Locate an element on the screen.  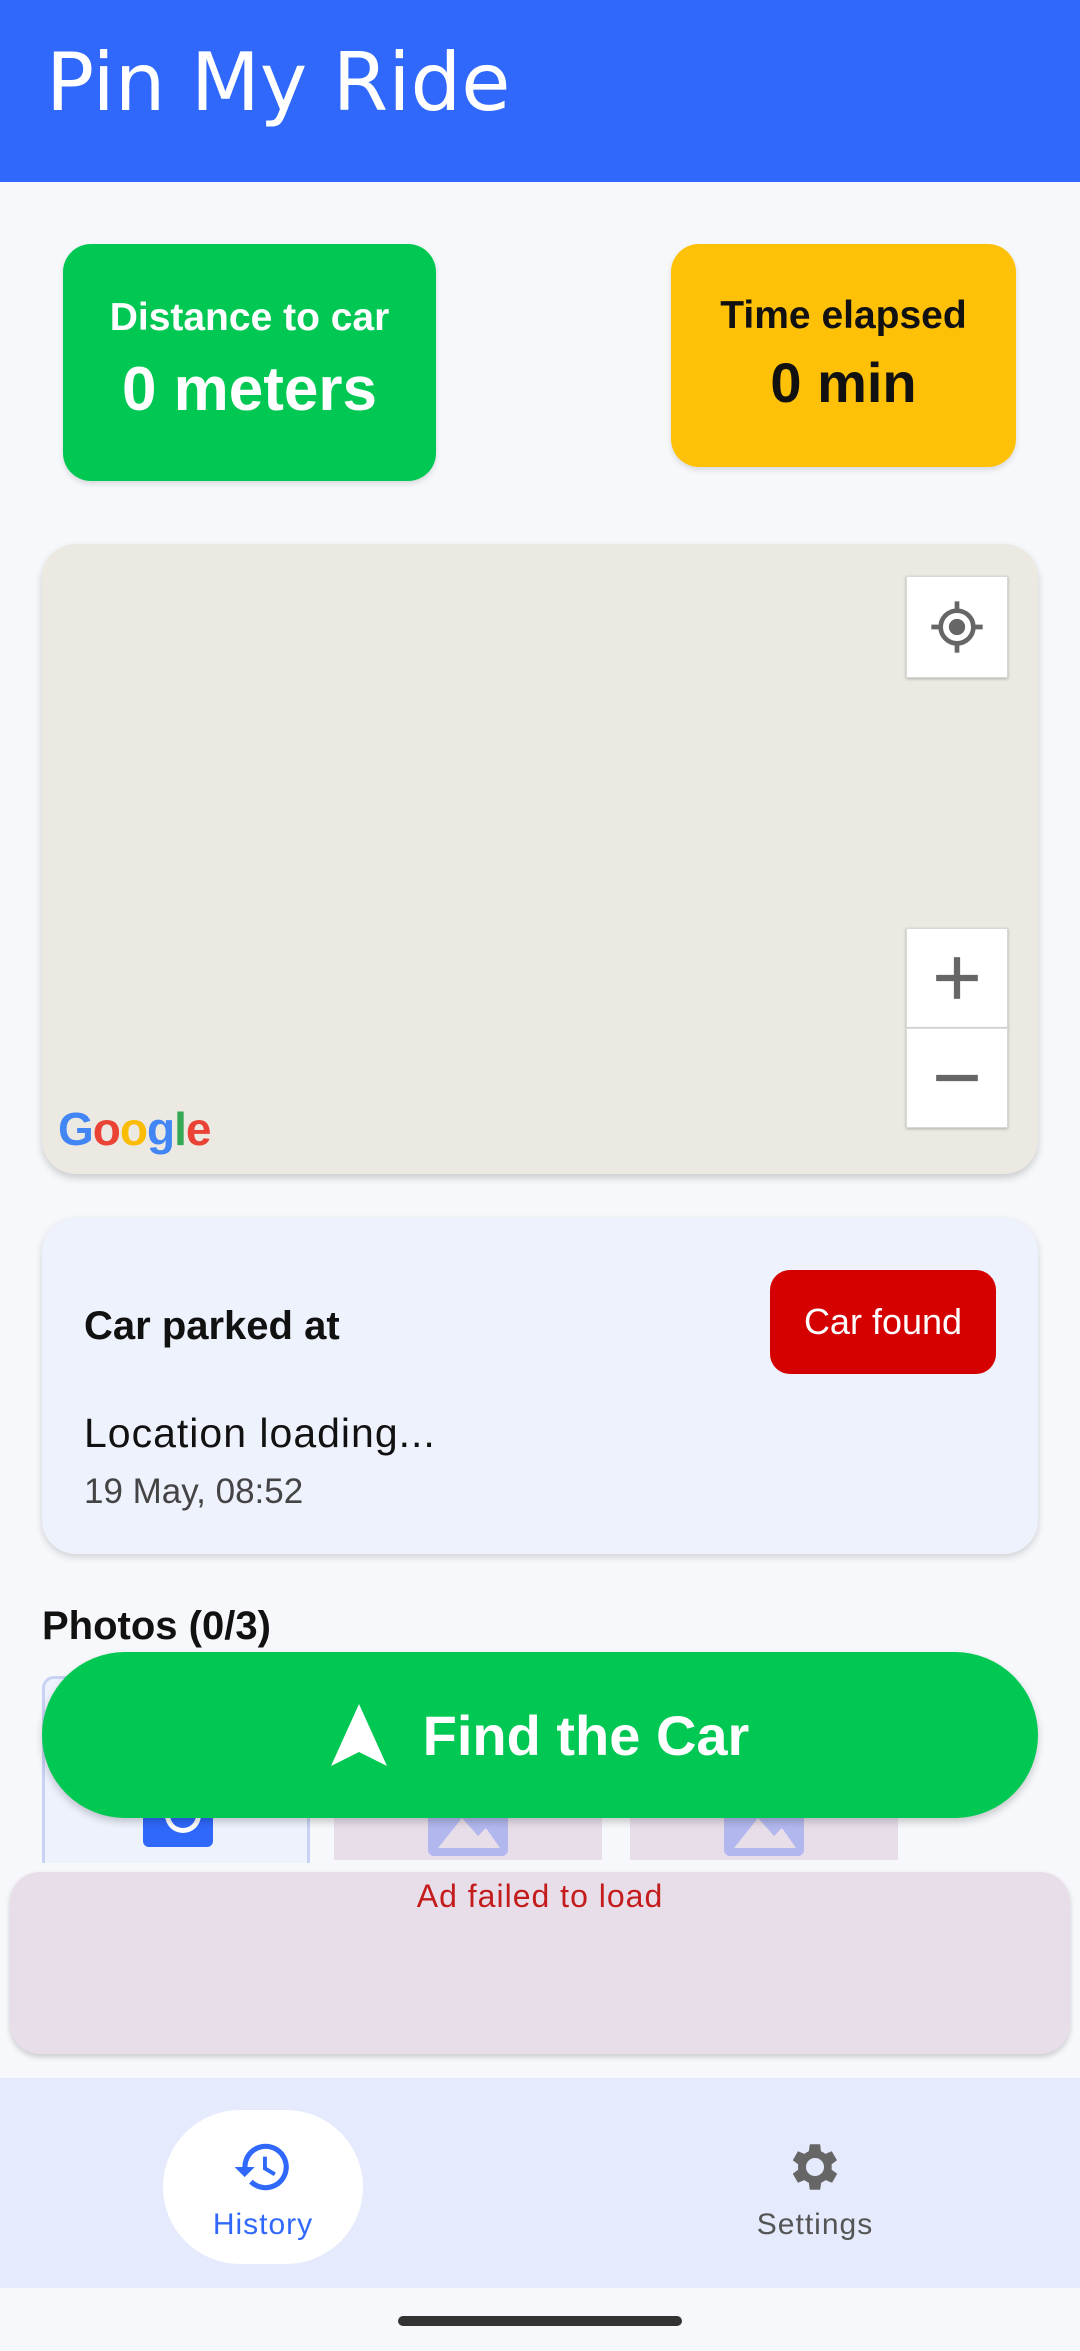
distance-card: Distance to car 0 meters is located at coordinates (249, 362).